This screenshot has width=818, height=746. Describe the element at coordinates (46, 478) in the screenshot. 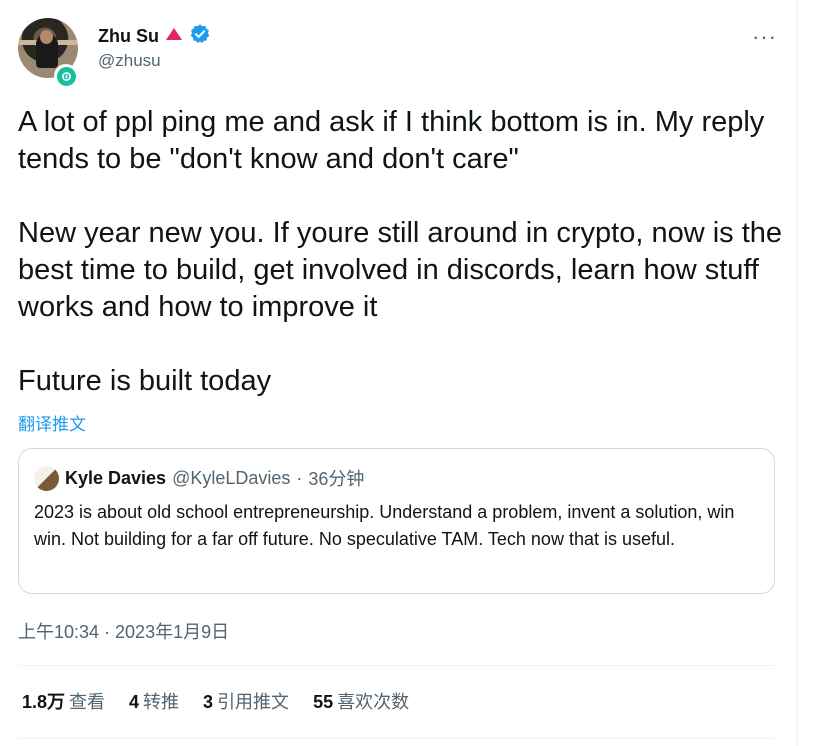

I see `quoted-author-avatar` at that location.